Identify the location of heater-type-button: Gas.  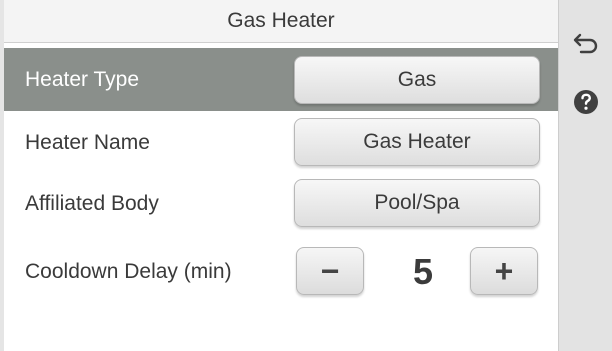
(417, 80).